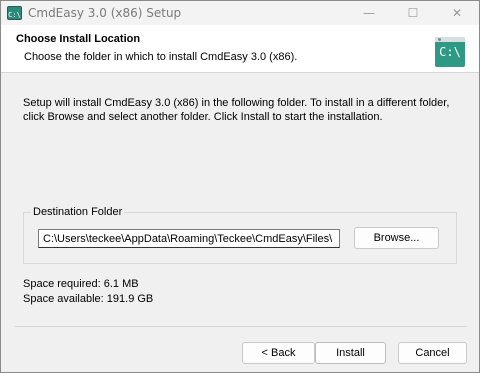 The image size is (480, 373). Describe the element at coordinates (14, 13) in the screenshot. I see `app-icon: C:\` at that location.